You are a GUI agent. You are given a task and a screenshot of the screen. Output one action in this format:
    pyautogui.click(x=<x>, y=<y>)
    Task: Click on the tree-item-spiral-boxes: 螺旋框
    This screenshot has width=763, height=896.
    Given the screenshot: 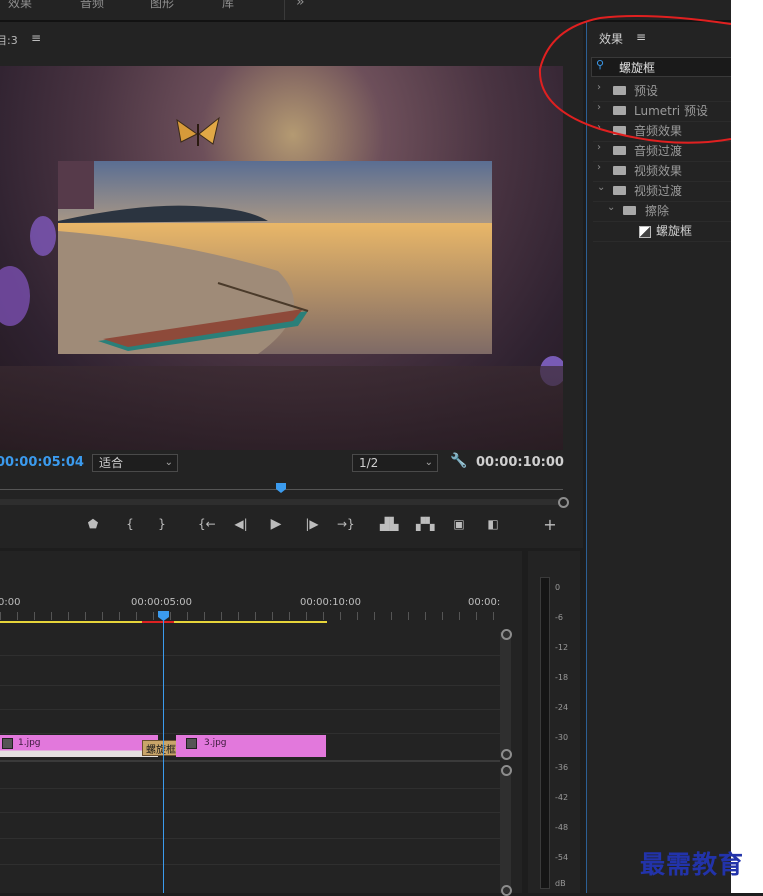 What is the action you would take?
    pyautogui.click(x=662, y=232)
    